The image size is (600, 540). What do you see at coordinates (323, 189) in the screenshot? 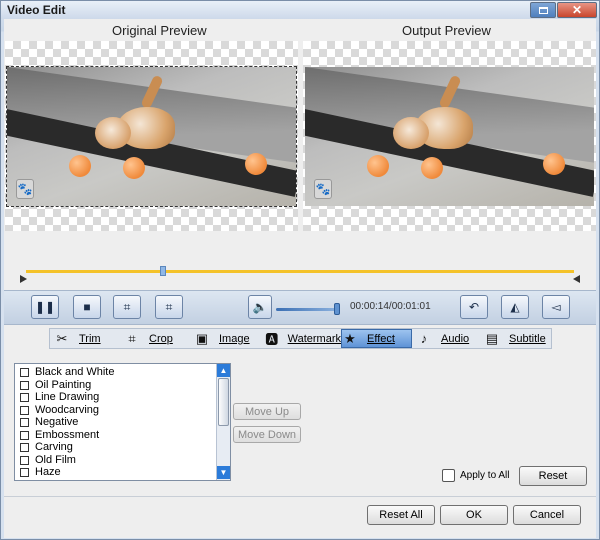
I see `watermark-icon: 🐾` at bounding box center [323, 189].